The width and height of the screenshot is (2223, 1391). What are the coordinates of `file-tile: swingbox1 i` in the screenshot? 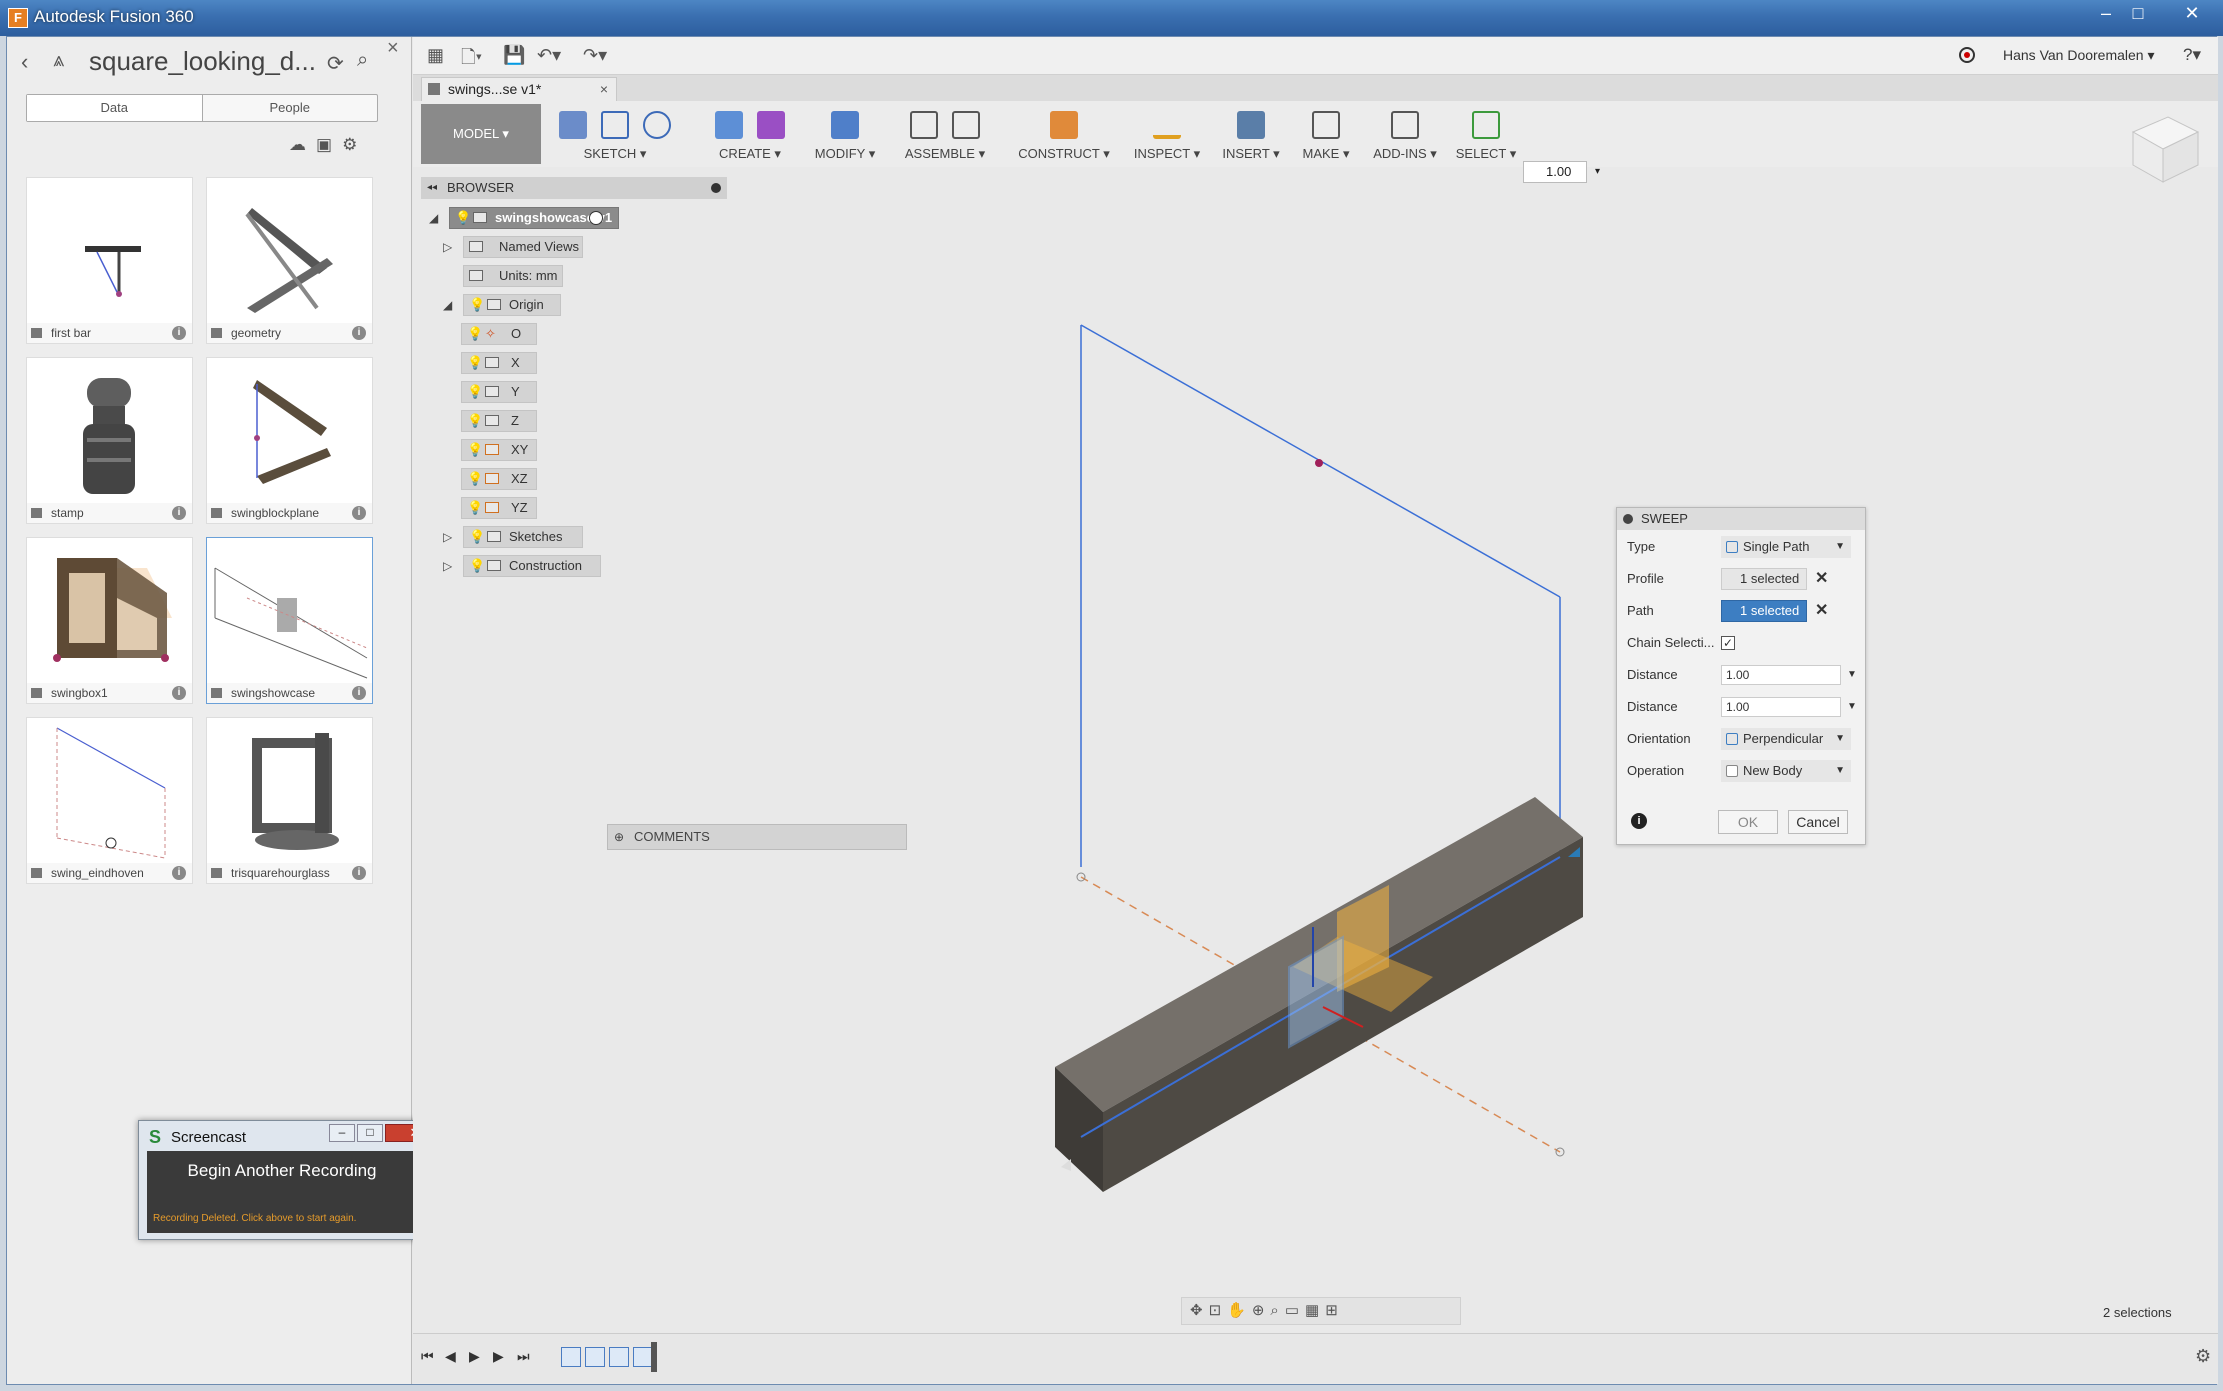 It's located at (109, 620).